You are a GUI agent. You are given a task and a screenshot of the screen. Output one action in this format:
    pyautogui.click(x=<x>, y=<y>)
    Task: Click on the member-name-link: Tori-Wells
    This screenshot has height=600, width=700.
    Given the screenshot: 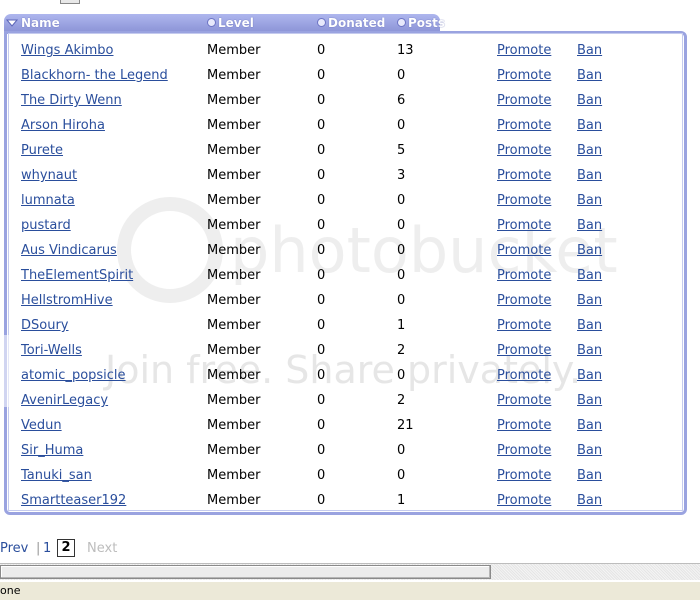 What is the action you would take?
    pyautogui.click(x=51, y=350)
    